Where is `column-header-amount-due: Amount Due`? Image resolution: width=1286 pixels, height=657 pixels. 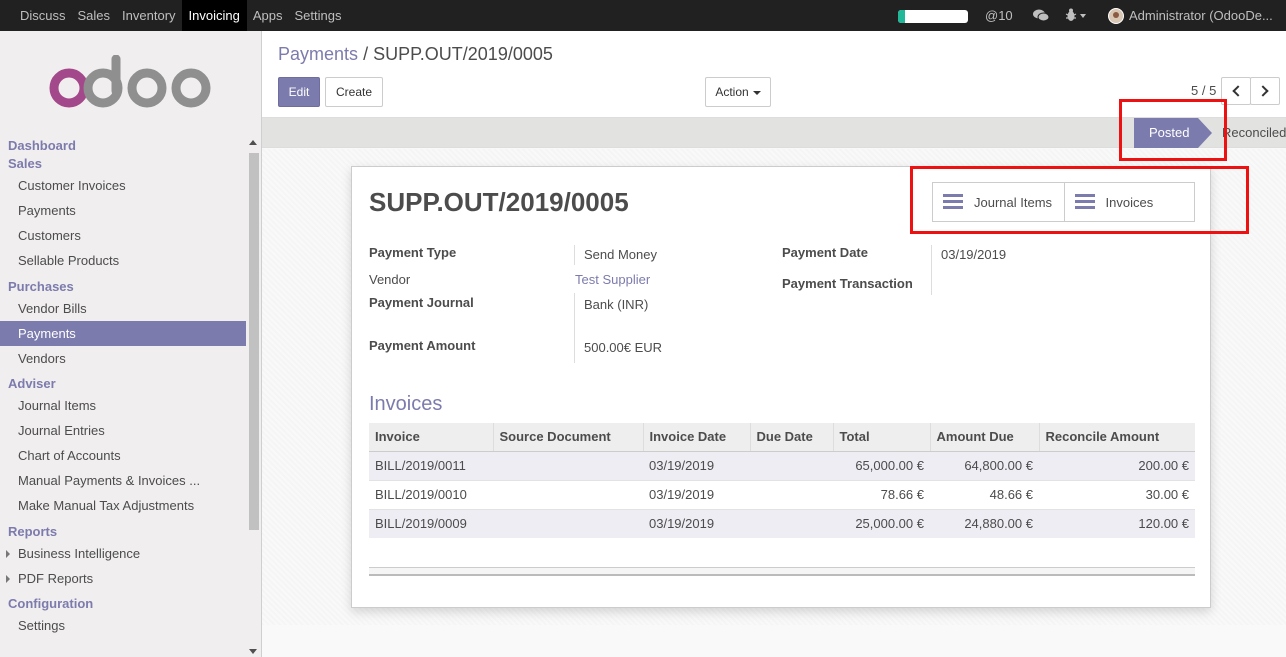
column-header-amount-due: Amount Due is located at coordinates (985, 437).